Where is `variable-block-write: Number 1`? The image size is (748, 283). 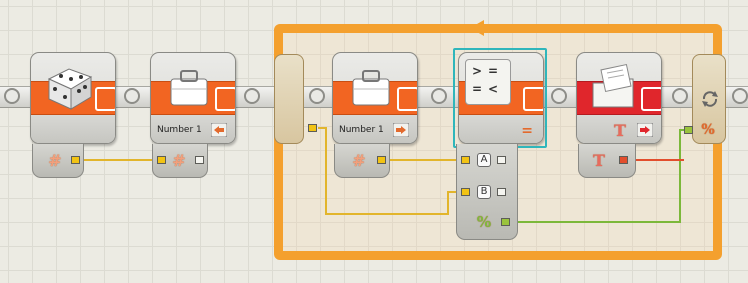 variable-block-write: Number 1 is located at coordinates (375, 98).